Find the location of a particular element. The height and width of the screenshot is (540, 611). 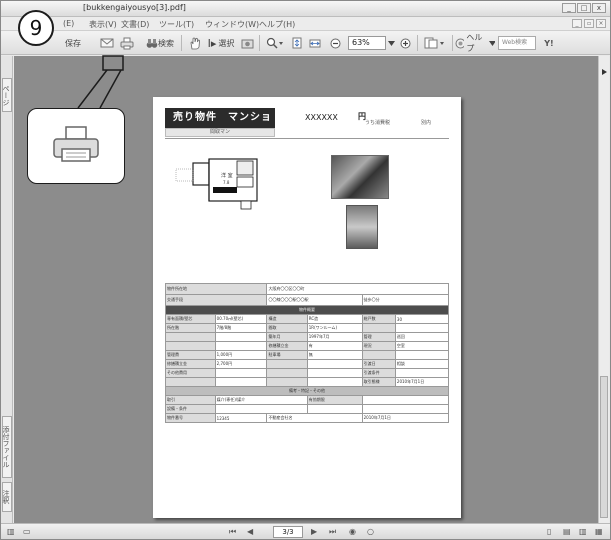

facing-view-icon: ▥ is located at coordinates (583, 532).